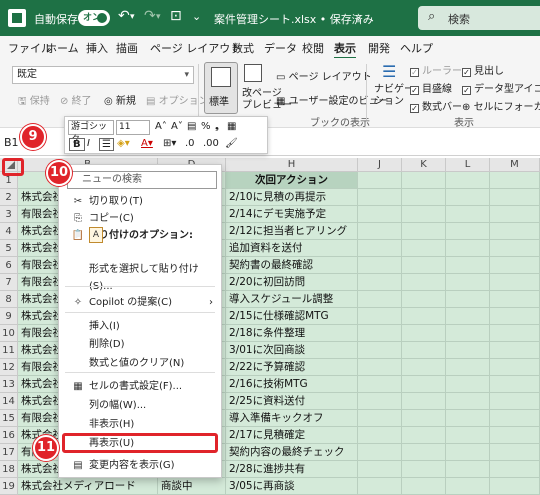  I want to click on undo-dropdown-icon: ▾, so click(132, 17).